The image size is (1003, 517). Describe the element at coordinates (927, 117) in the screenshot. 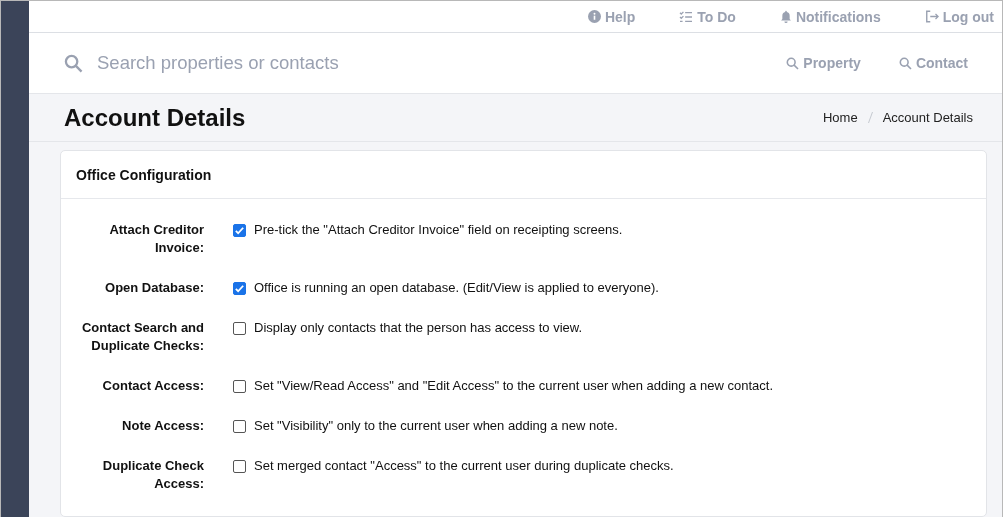

I see `breadcrumb-current: Account Details` at that location.